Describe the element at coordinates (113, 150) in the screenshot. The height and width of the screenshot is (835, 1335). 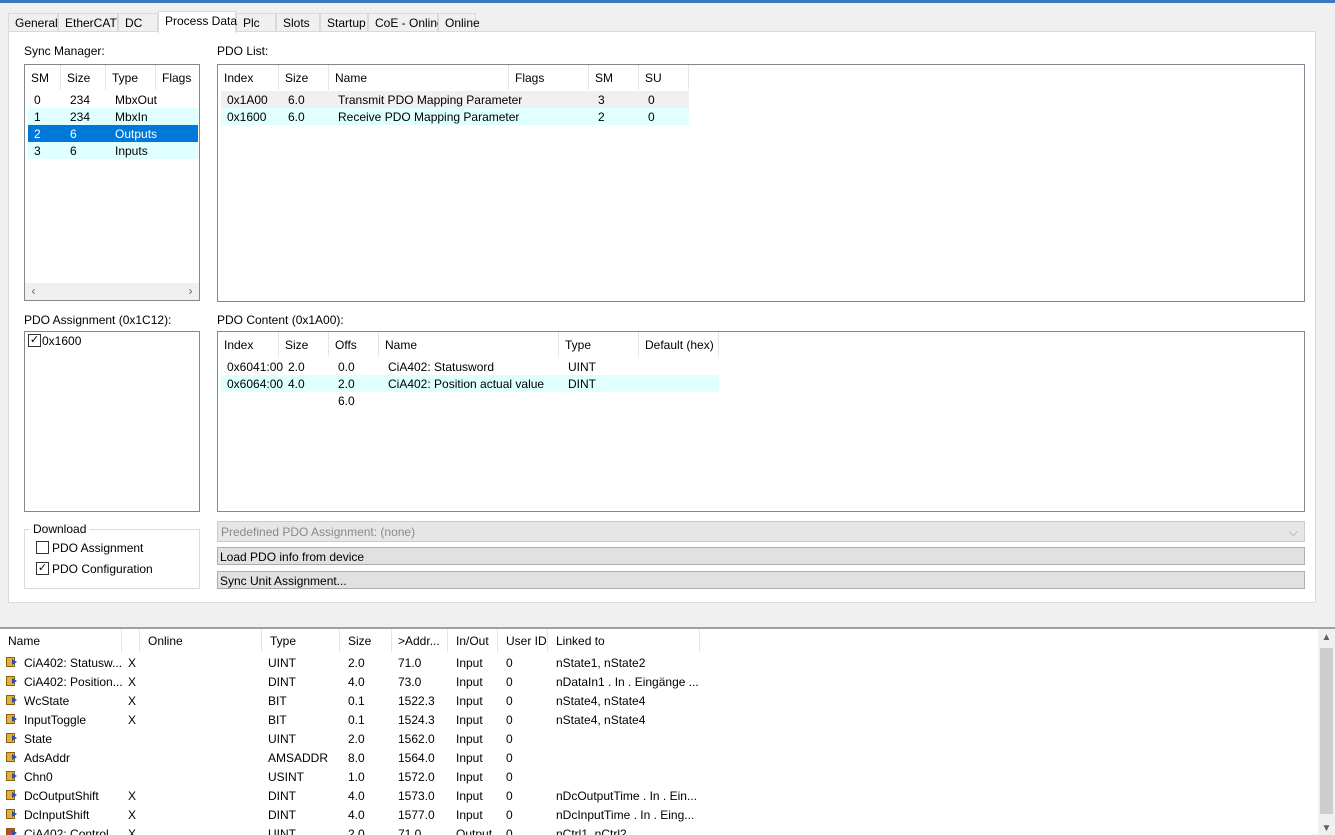
I see `list-item: 3 6 Inputs` at that location.